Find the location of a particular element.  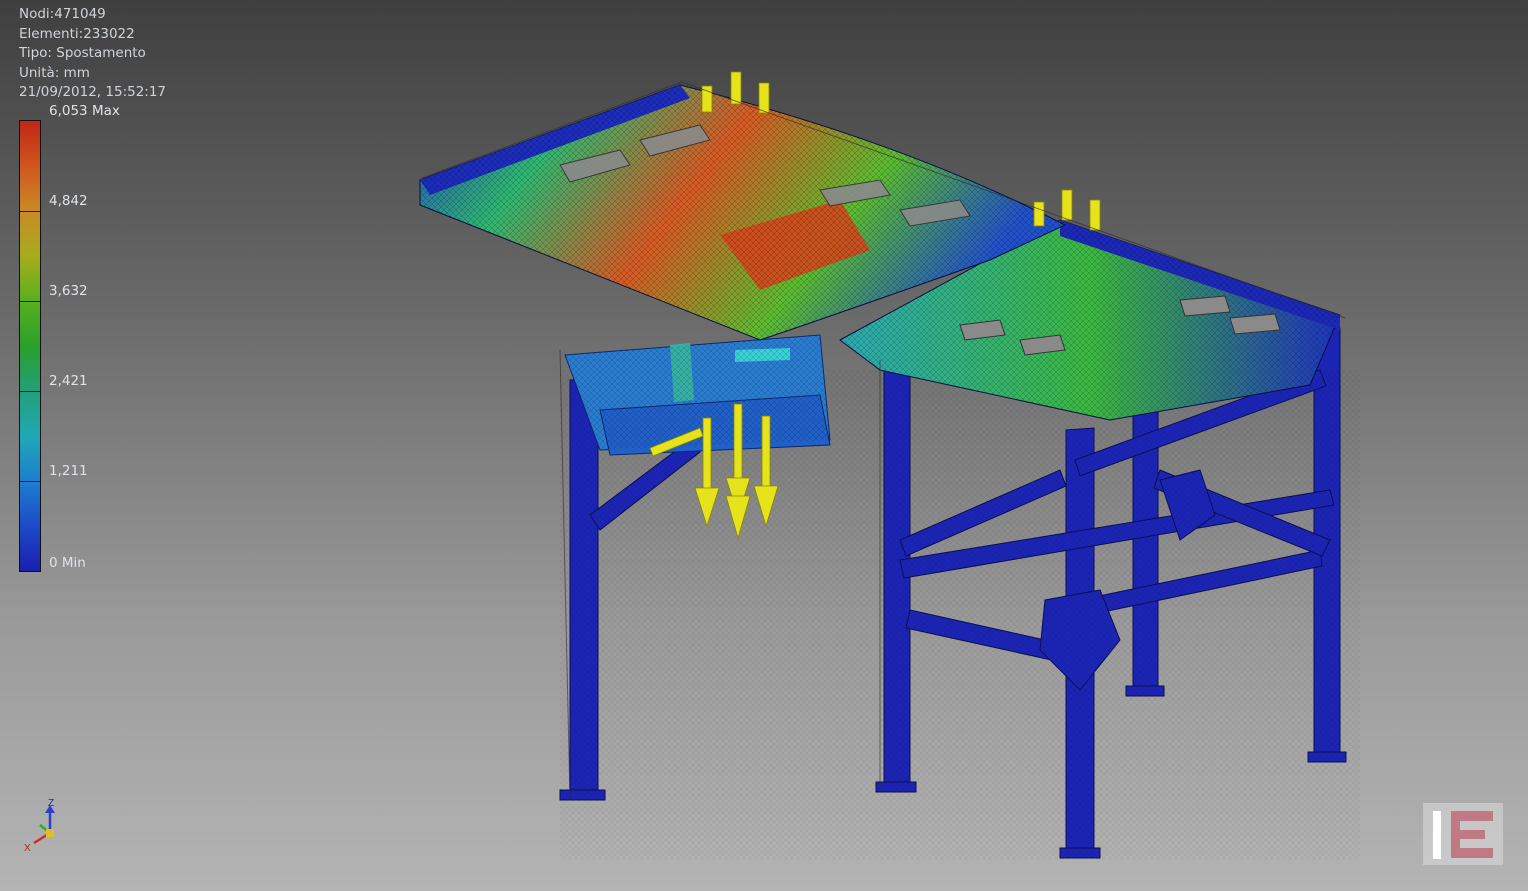

coordinate-triad: Z X is located at coordinates (42, 825).